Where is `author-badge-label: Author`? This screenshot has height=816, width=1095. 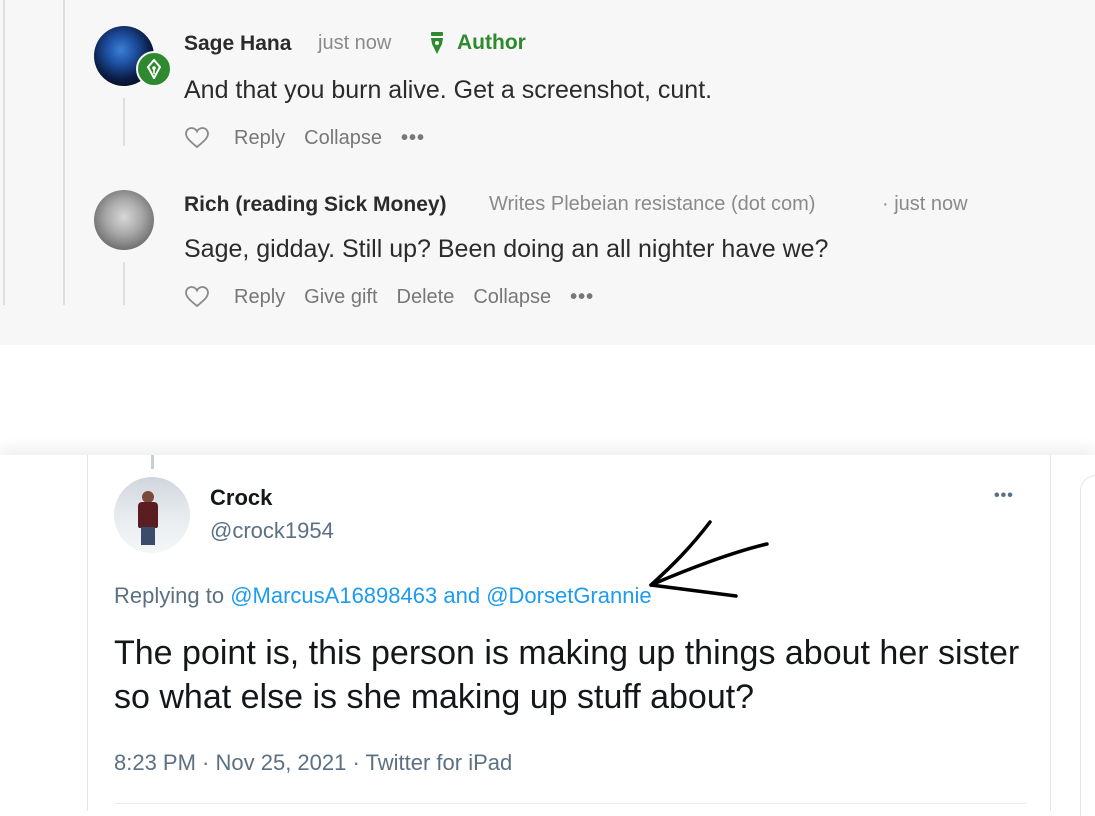 author-badge-label: Author is located at coordinates (491, 42).